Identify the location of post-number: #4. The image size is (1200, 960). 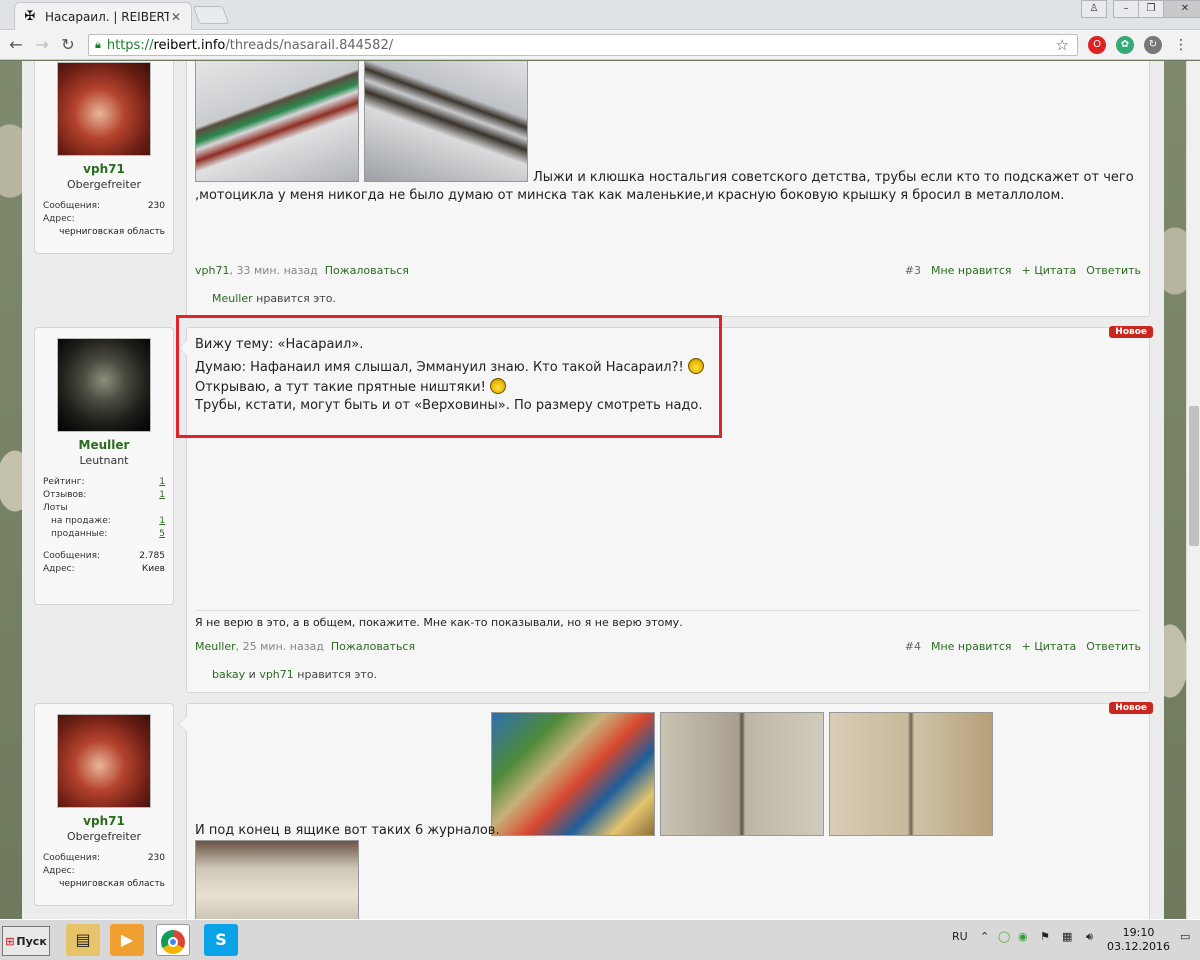
(913, 646).